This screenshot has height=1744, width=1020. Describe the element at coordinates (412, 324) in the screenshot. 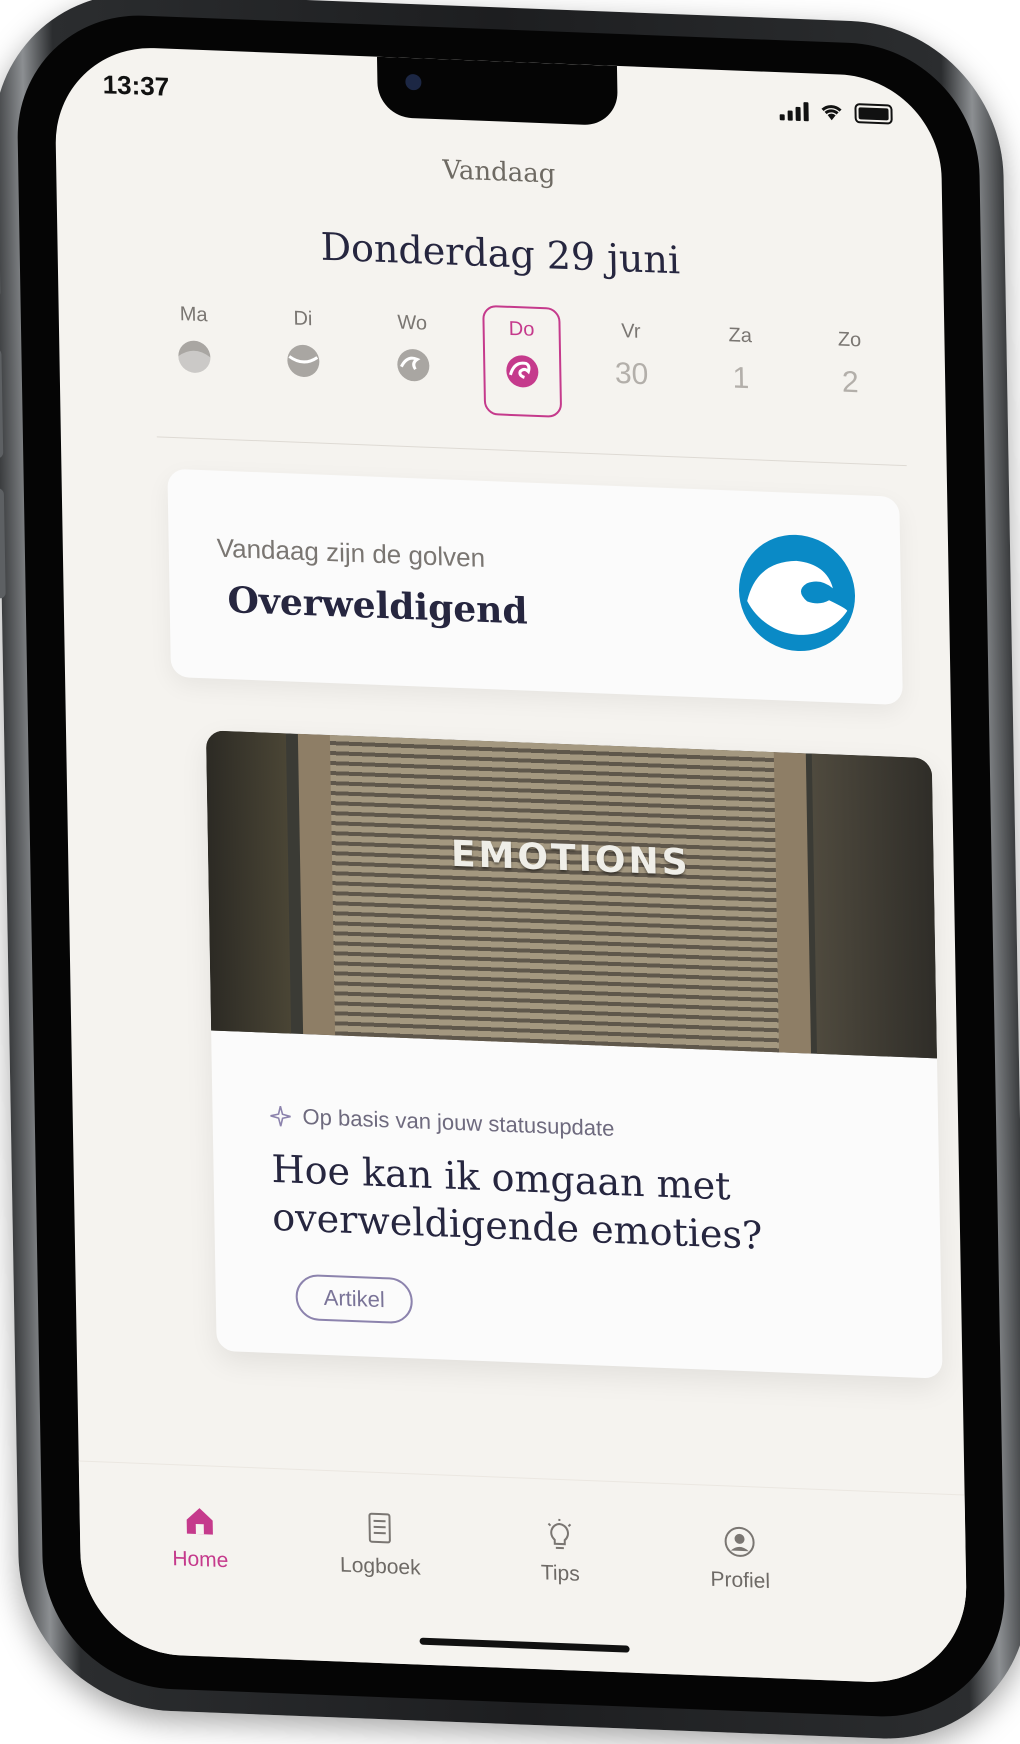

I see `day-label: Wo` at that location.